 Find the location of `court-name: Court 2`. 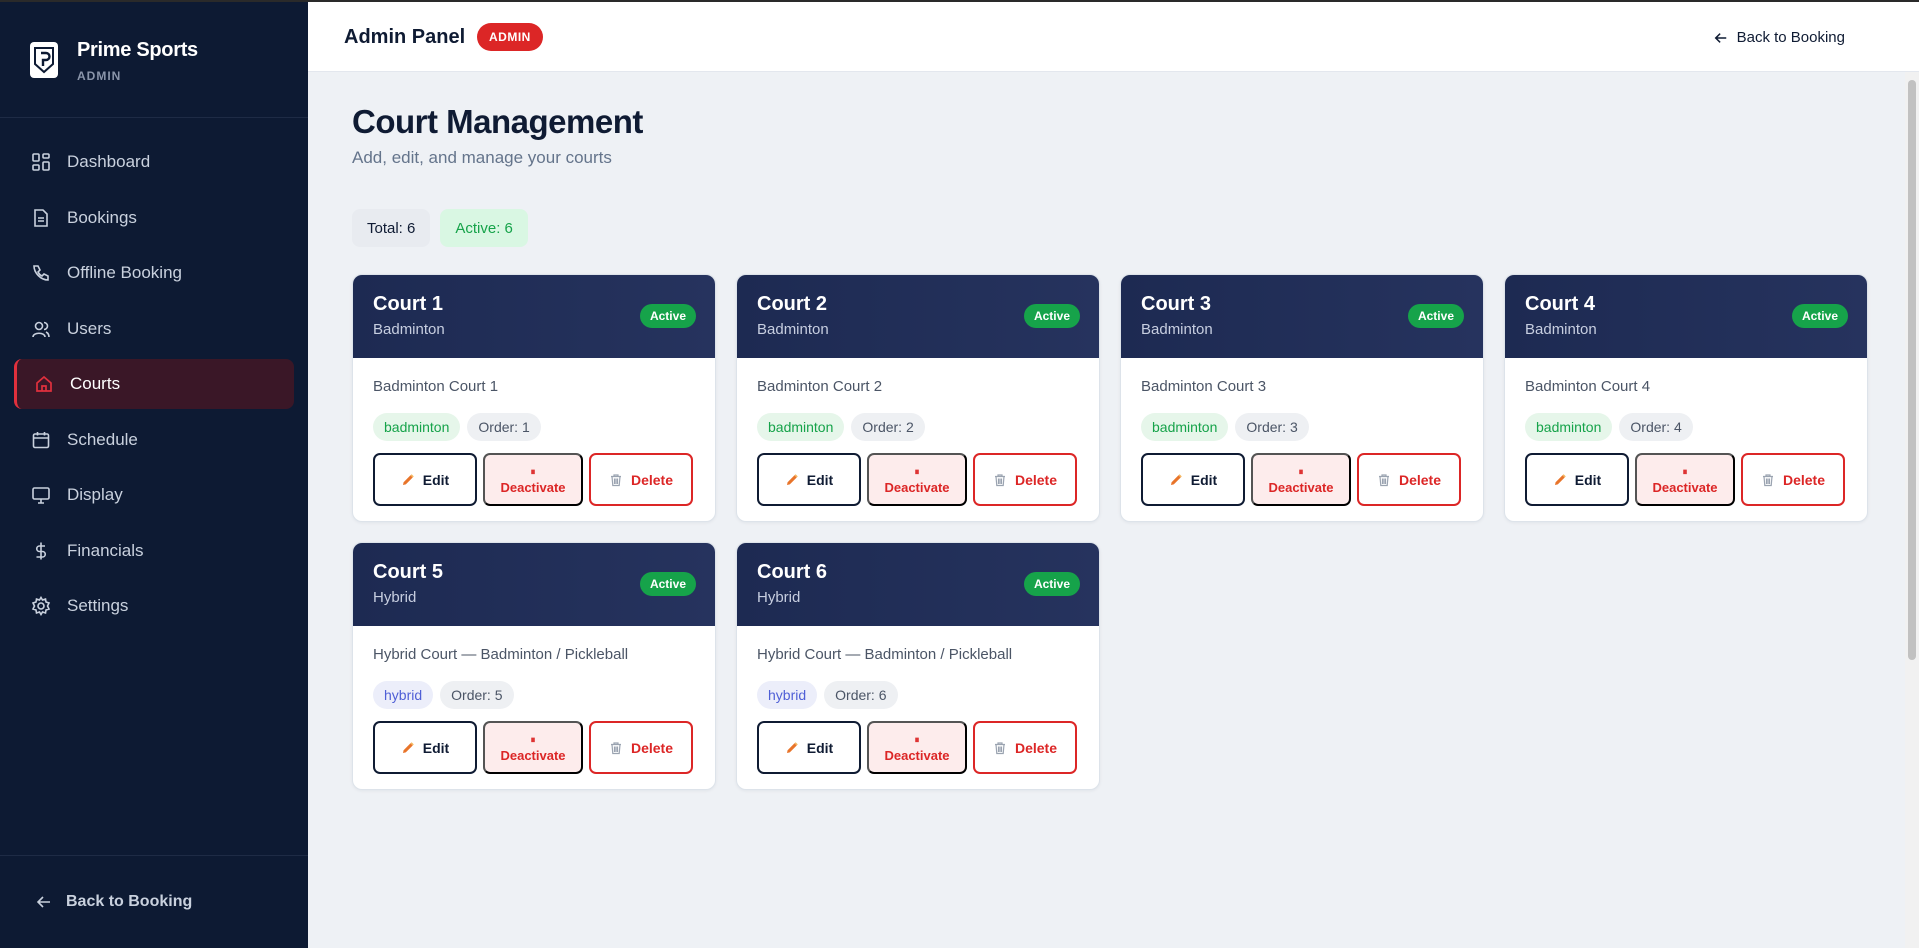

court-name: Court 2 is located at coordinates (792, 304).